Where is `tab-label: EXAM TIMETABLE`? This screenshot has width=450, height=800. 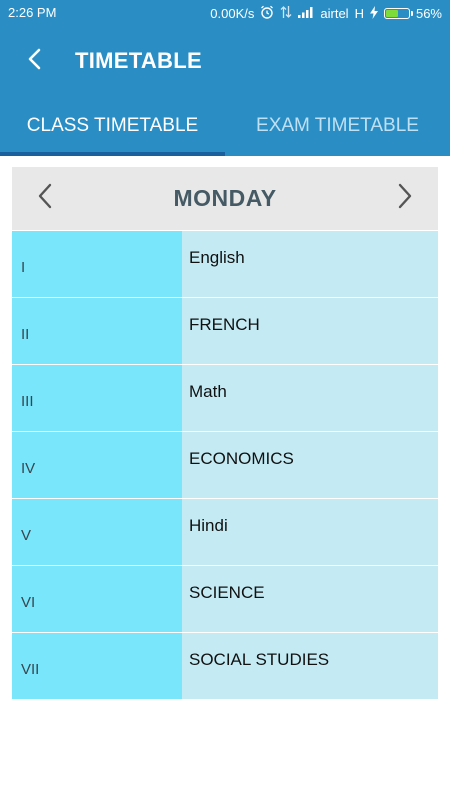 tab-label: EXAM TIMETABLE is located at coordinates (337, 125).